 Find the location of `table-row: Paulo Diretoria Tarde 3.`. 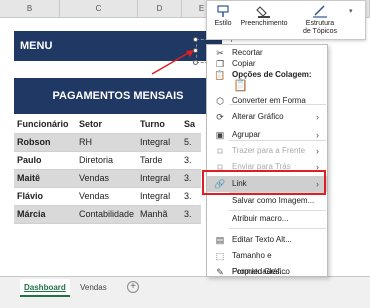

table-row: Paulo Diretoria Tarde 3. is located at coordinates (108, 160).